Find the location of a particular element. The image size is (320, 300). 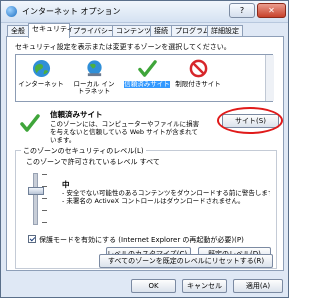

allowed-levels-text: このゾーンで許可されているレベル すべて is located at coordinates (93, 162).